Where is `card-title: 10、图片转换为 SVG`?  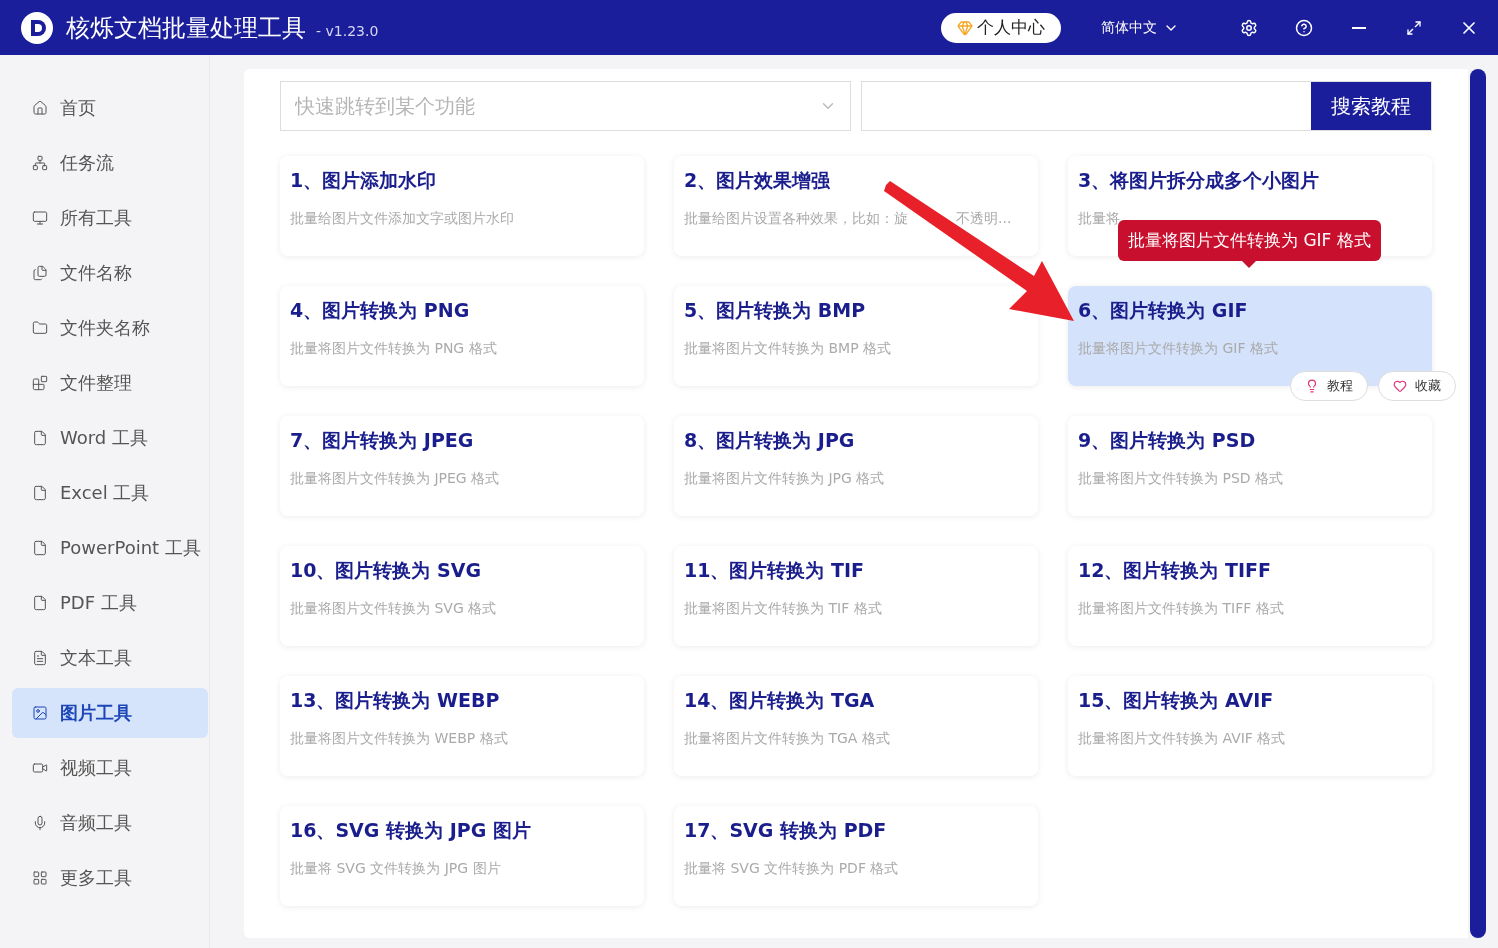
card-title: 10、图片转换为 SVG is located at coordinates (386, 570).